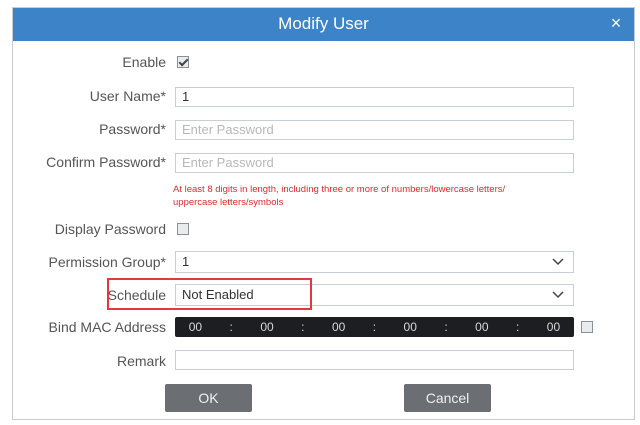 Image resolution: width=640 pixels, height=425 pixels. I want to click on password-label: Password*, so click(132, 129).